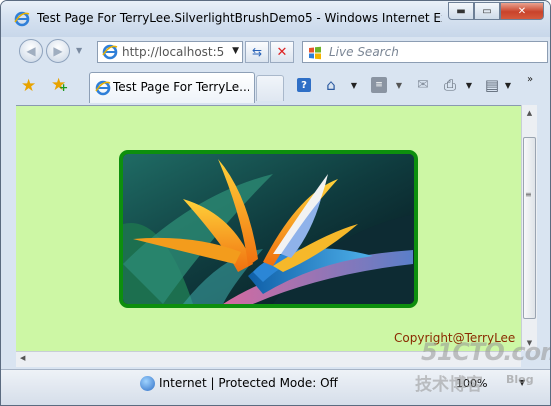 This screenshot has height=406, width=551. Describe the element at coordinates (235, 51) in the screenshot. I see `address-dropdown-icon: ▼` at that location.